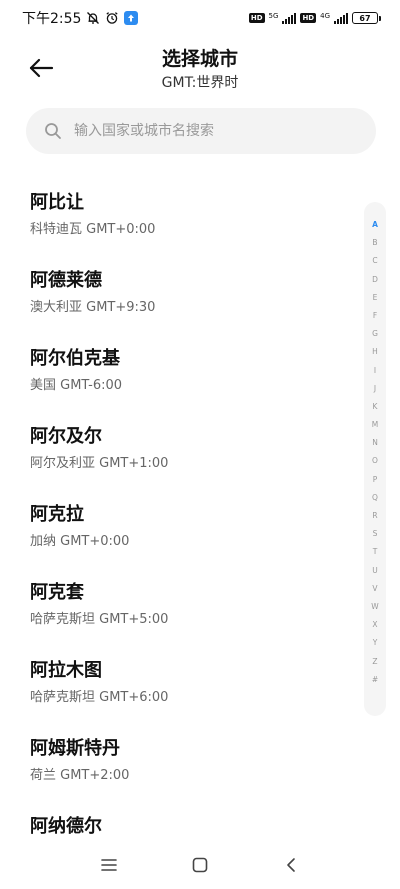  I want to click on alphabet-letter-n: N, so click(375, 443).